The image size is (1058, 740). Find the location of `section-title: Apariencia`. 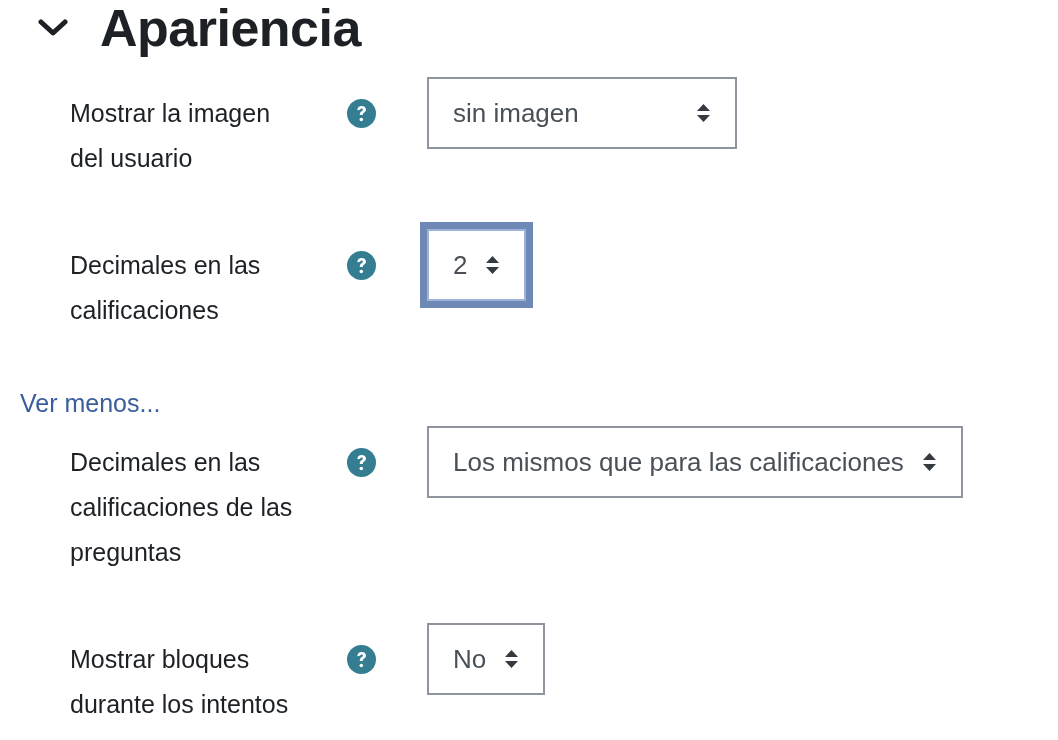

section-title: Apariencia is located at coordinates (230, 28).